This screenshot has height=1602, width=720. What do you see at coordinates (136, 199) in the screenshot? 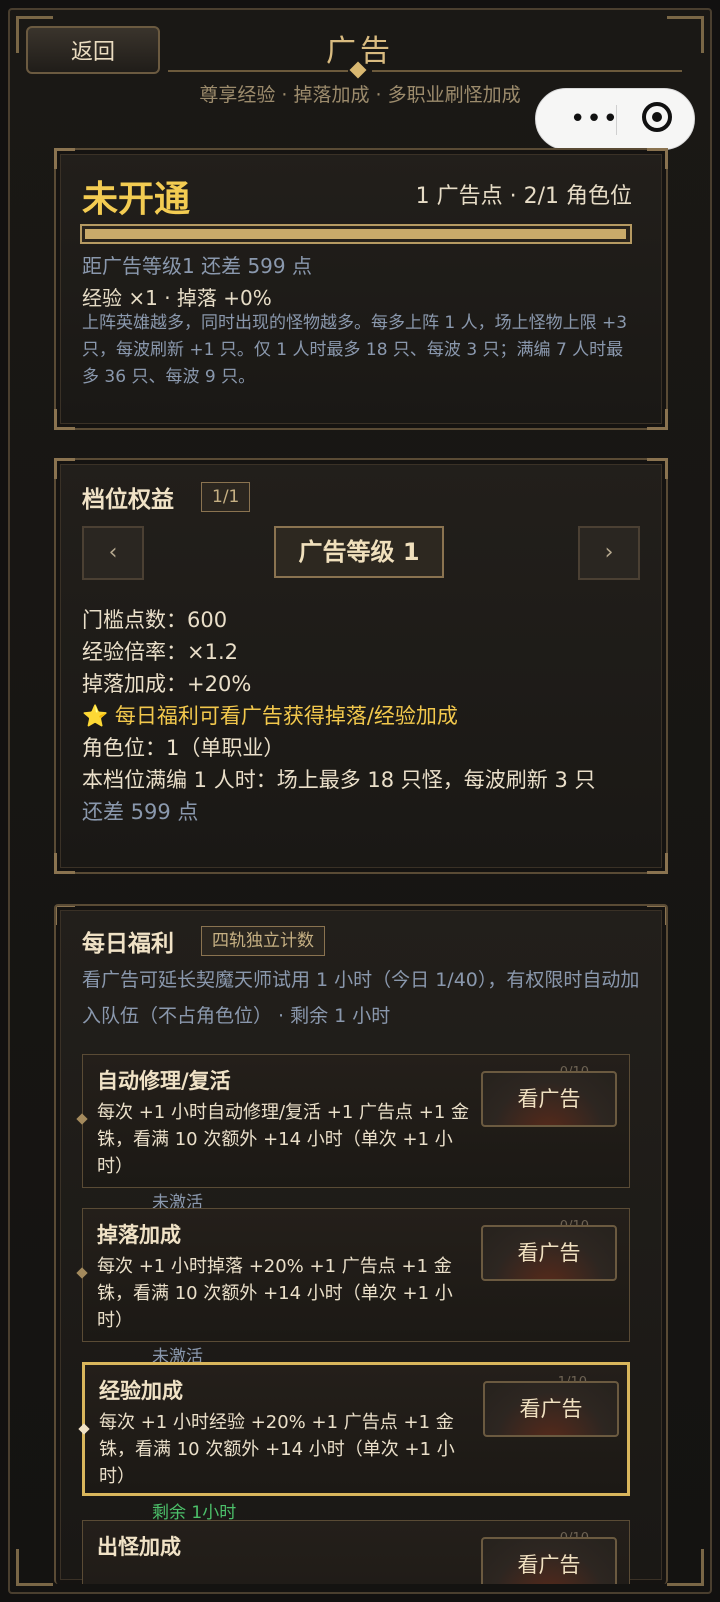
I see `status-title: 未开通` at bounding box center [136, 199].